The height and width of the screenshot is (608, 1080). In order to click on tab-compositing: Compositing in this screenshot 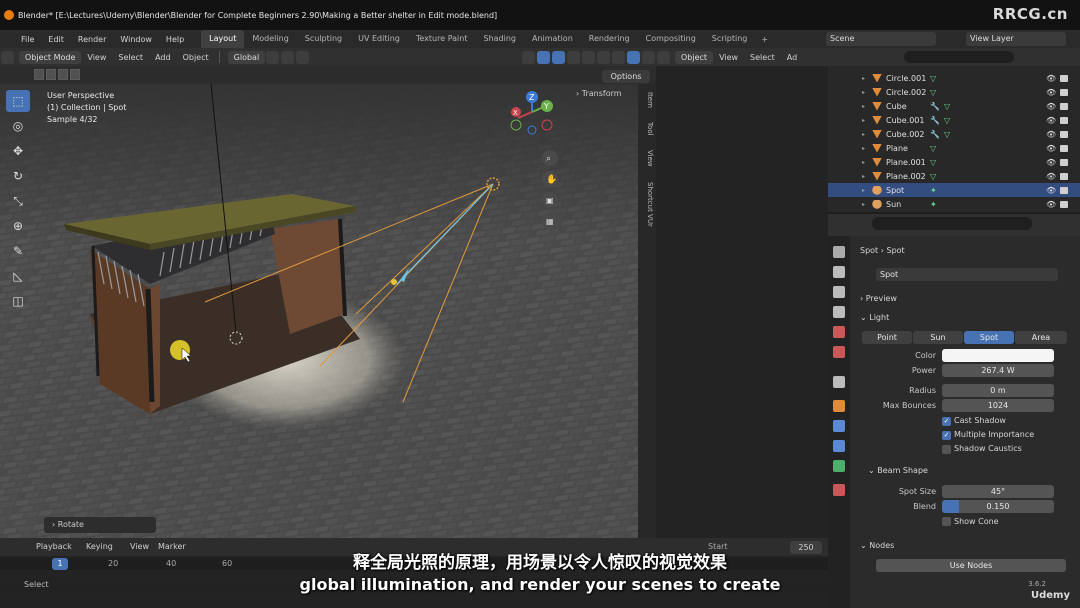, I will do `click(671, 39)`.